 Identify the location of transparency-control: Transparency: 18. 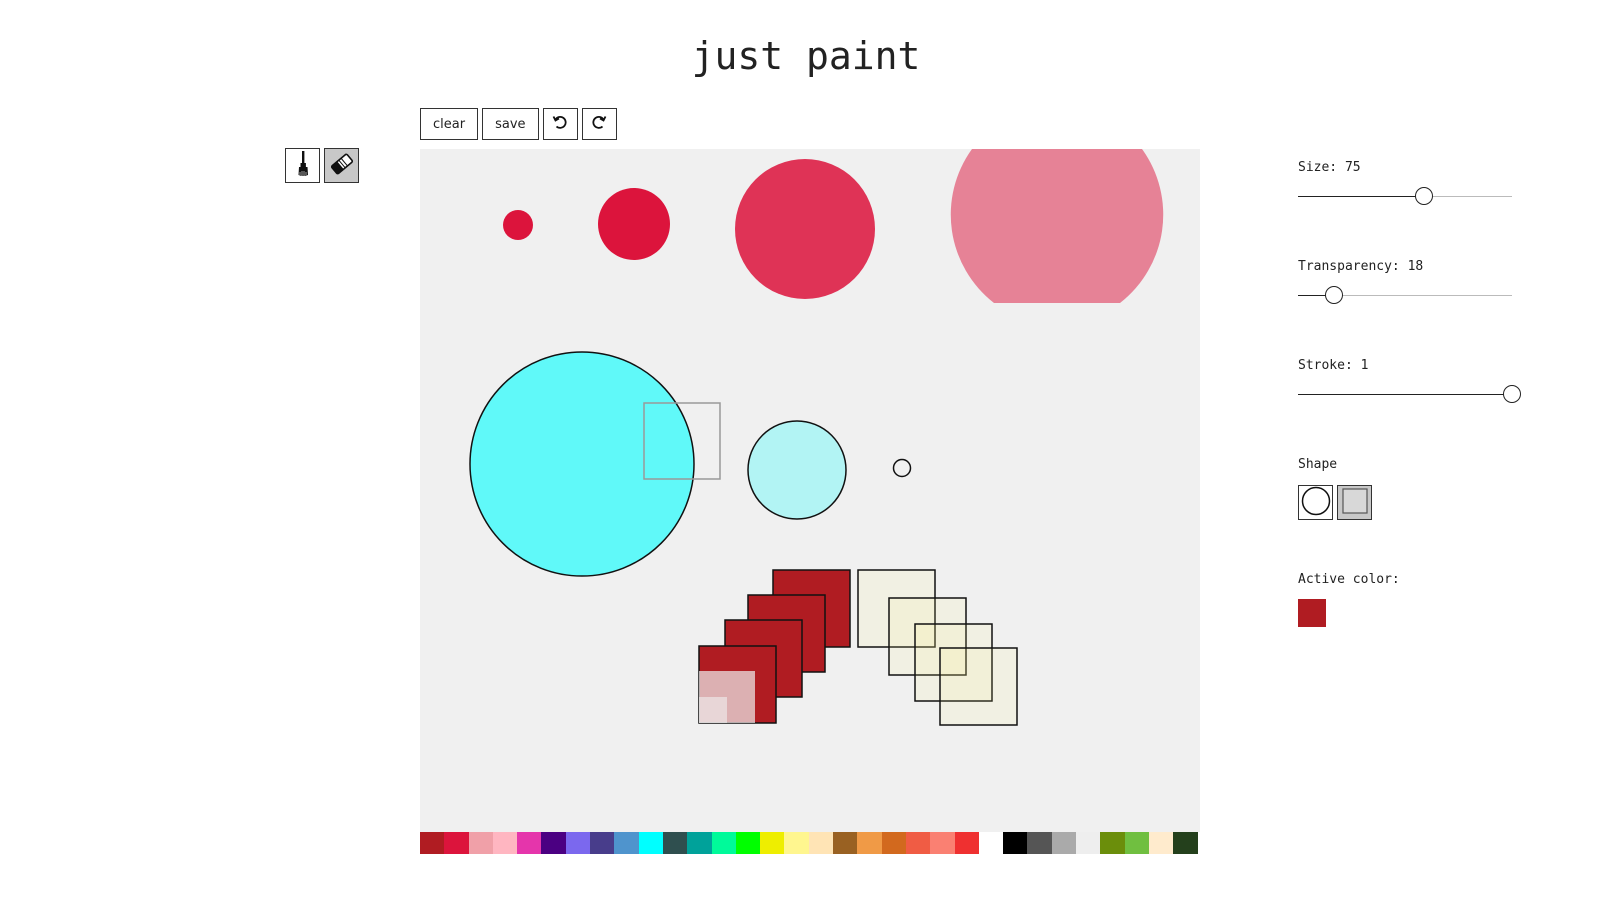
(1413, 283).